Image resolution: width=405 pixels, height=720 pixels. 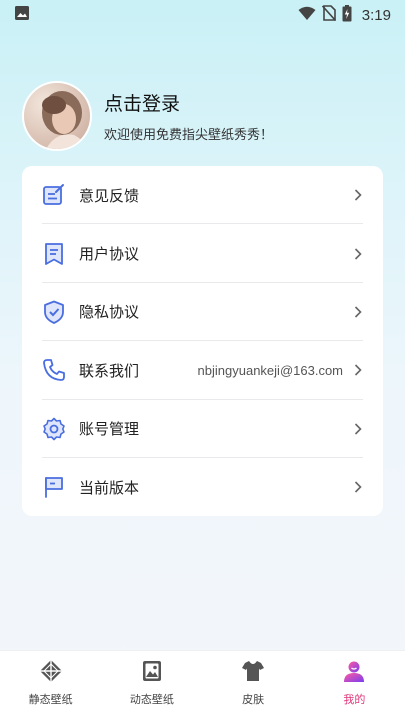 What do you see at coordinates (51, 671) in the screenshot?
I see `diamond-icon` at bounding box center [51, 671].